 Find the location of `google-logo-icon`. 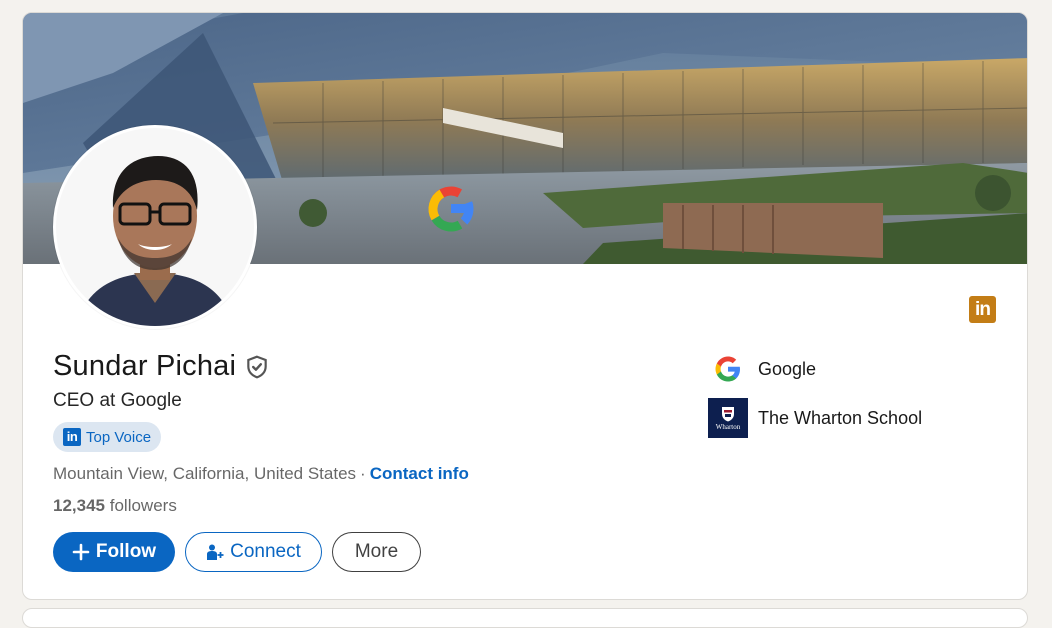

google-logo-icon is located at coordinates (728, 369).